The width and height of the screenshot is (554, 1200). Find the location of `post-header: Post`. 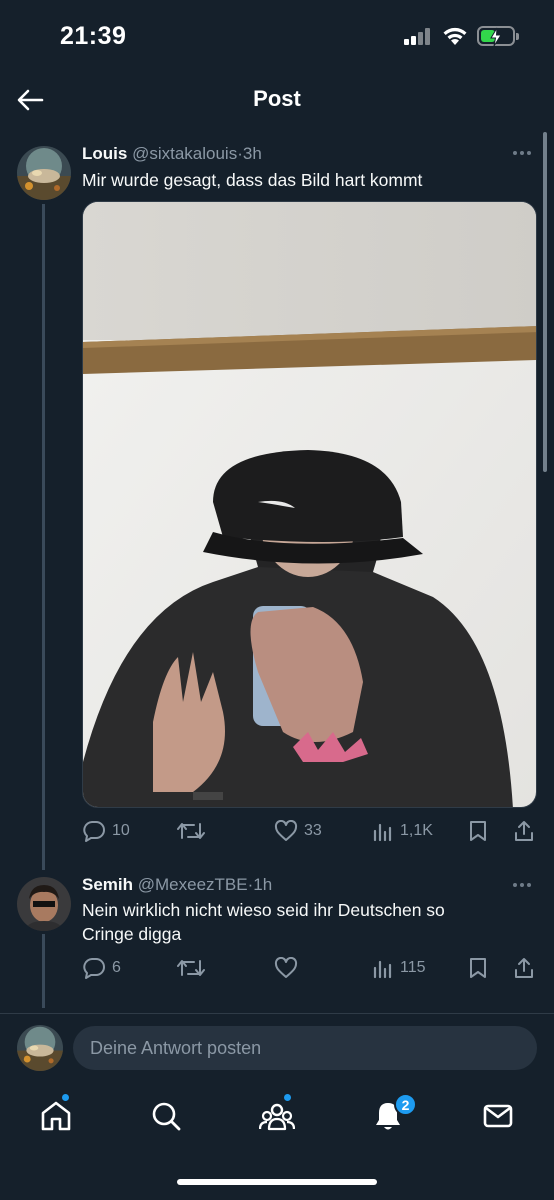

post-header: Post is located at coordinates (277, 100).